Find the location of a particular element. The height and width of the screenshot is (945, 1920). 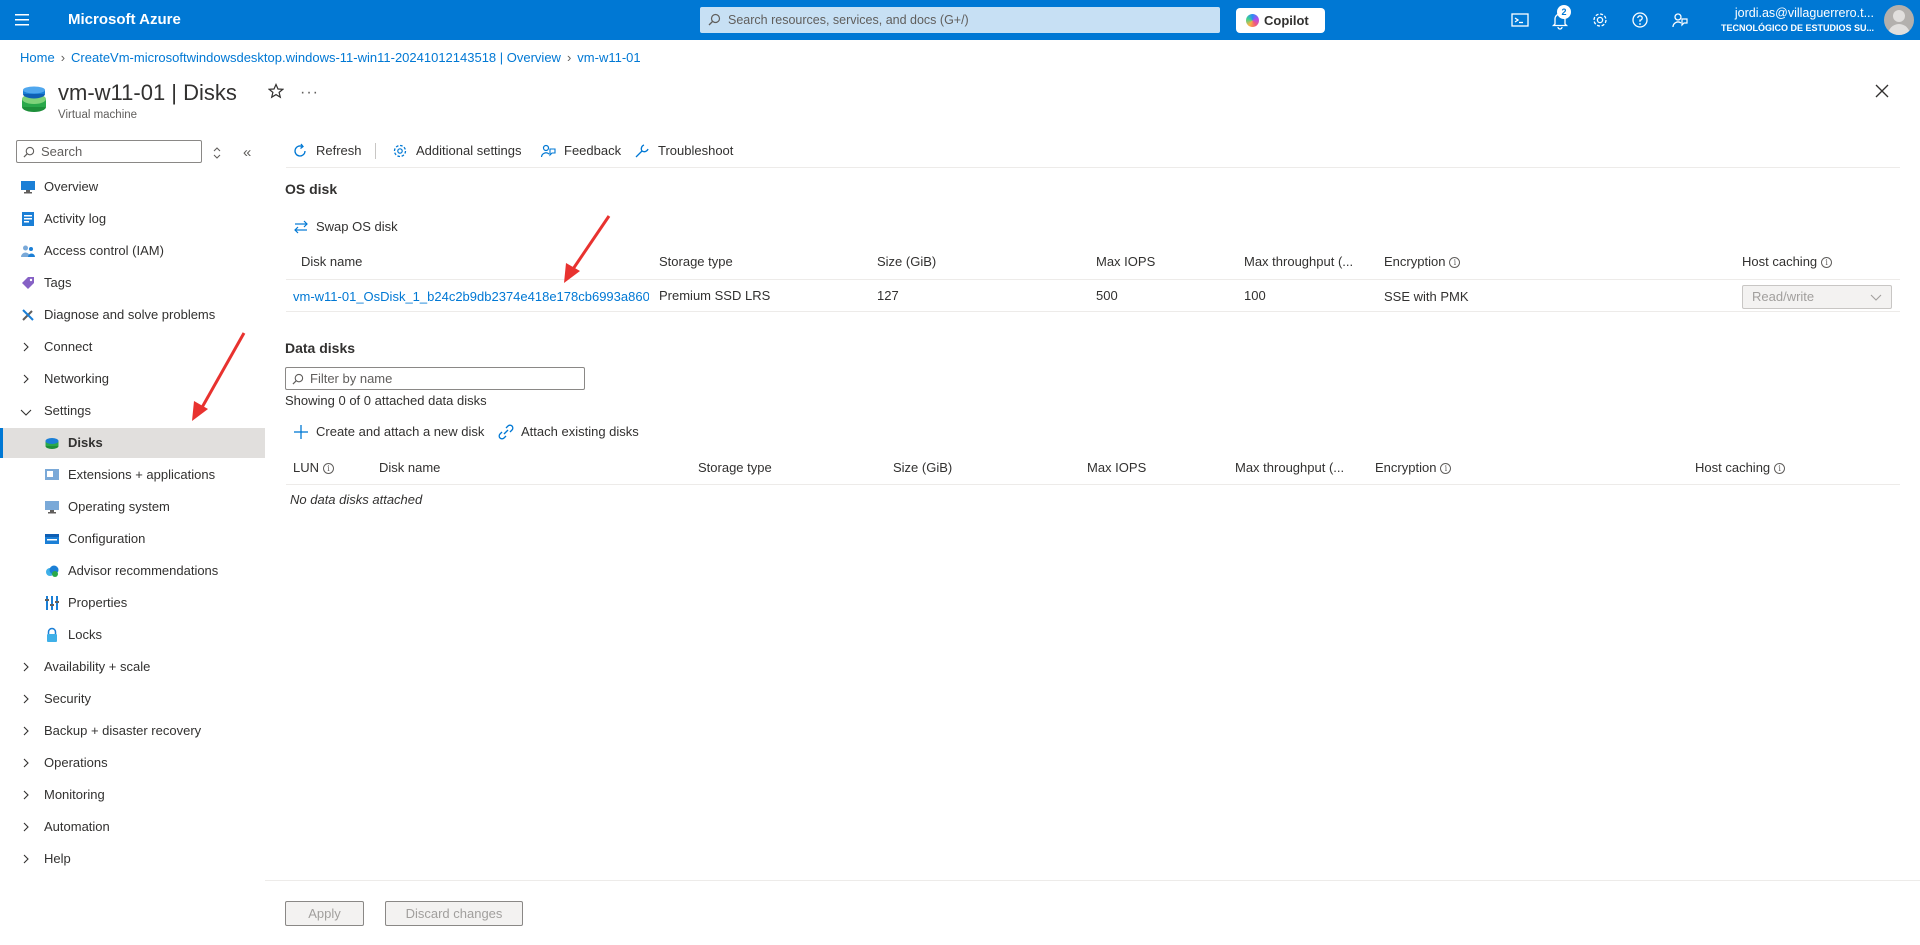

favorite-star-icon is located at coordinates (276, 91).